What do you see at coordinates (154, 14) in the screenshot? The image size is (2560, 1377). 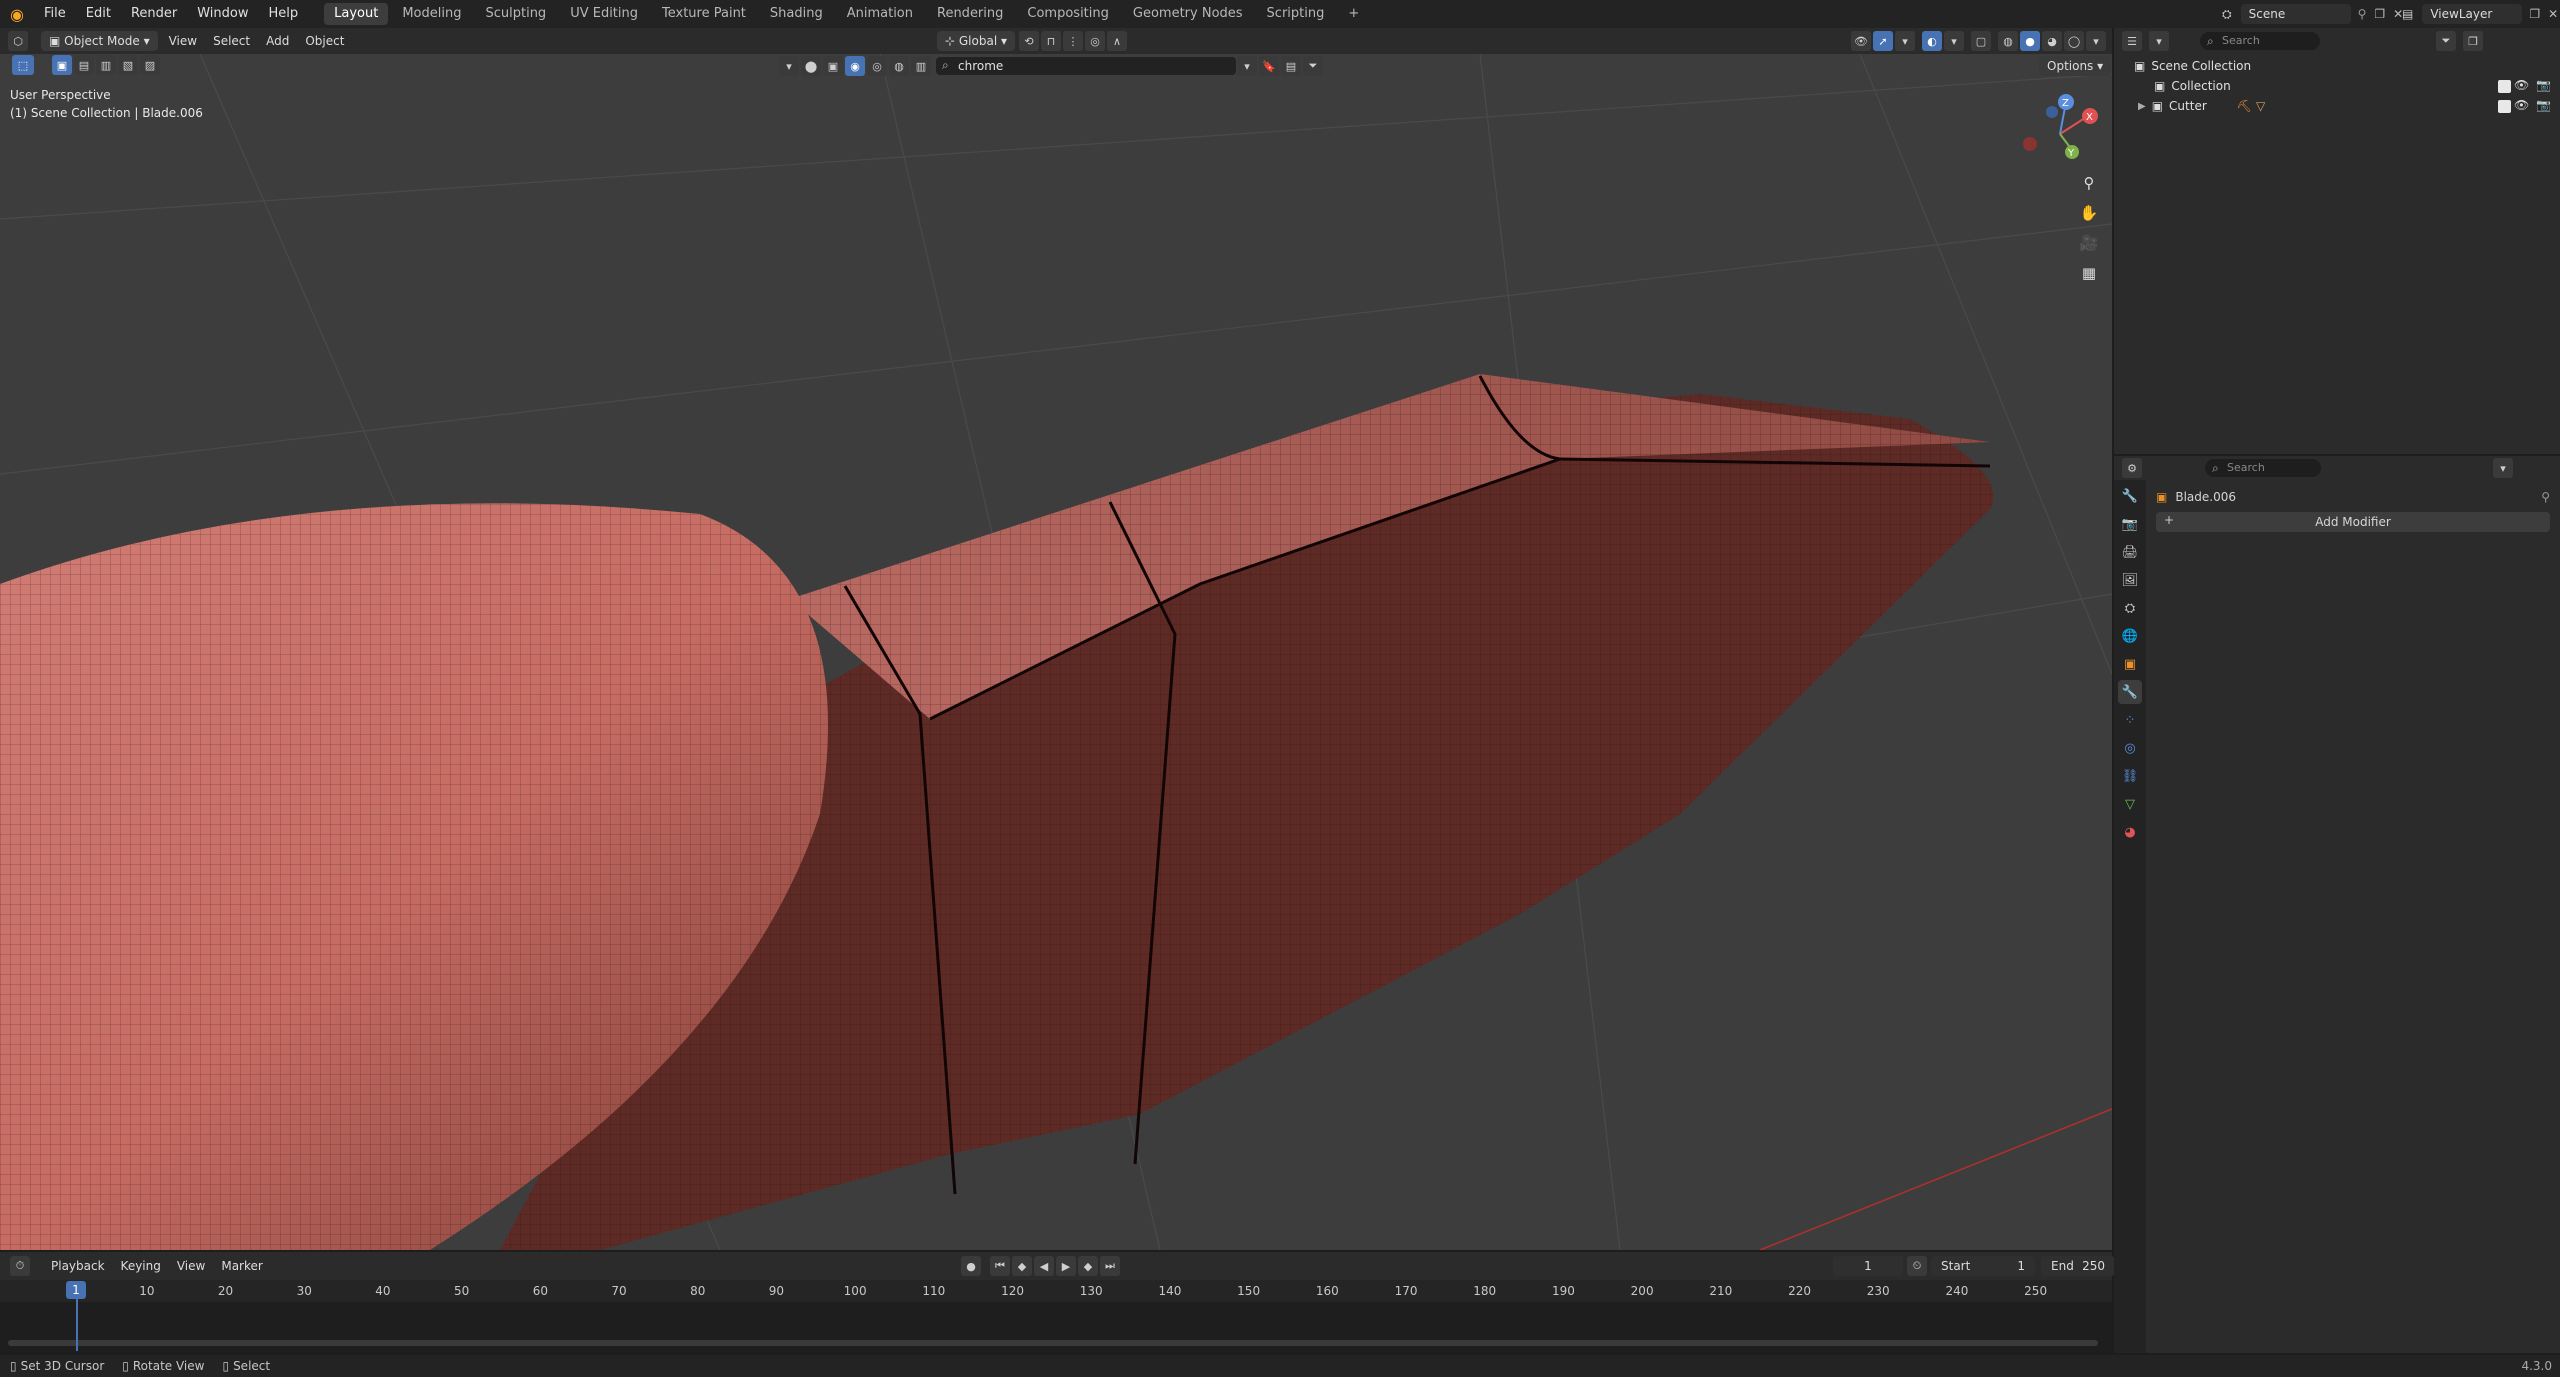 I see `menu-render: Render` at bounding box center [154, 14].